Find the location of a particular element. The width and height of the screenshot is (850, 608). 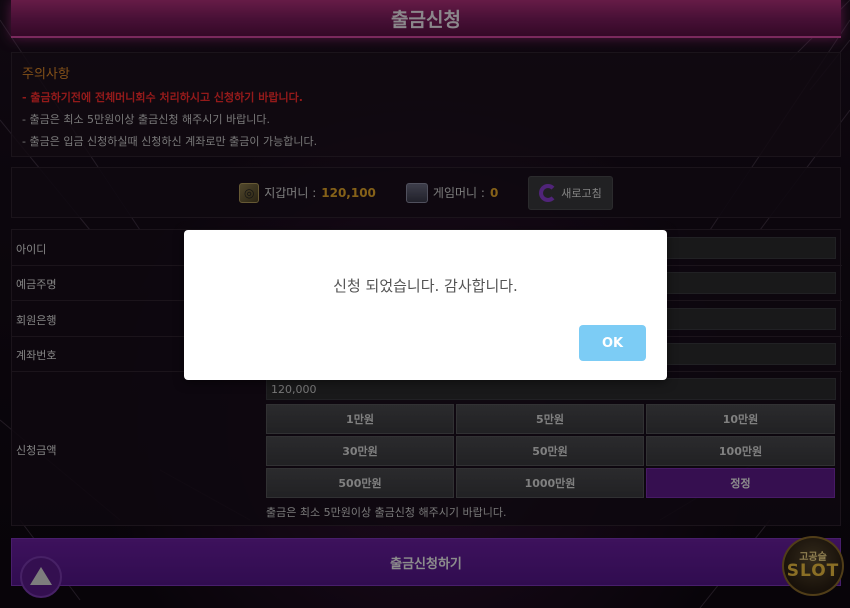

alert-dialog: 신청 되었습니다. 감사합니다. OK is located at coordinates (425, 305).